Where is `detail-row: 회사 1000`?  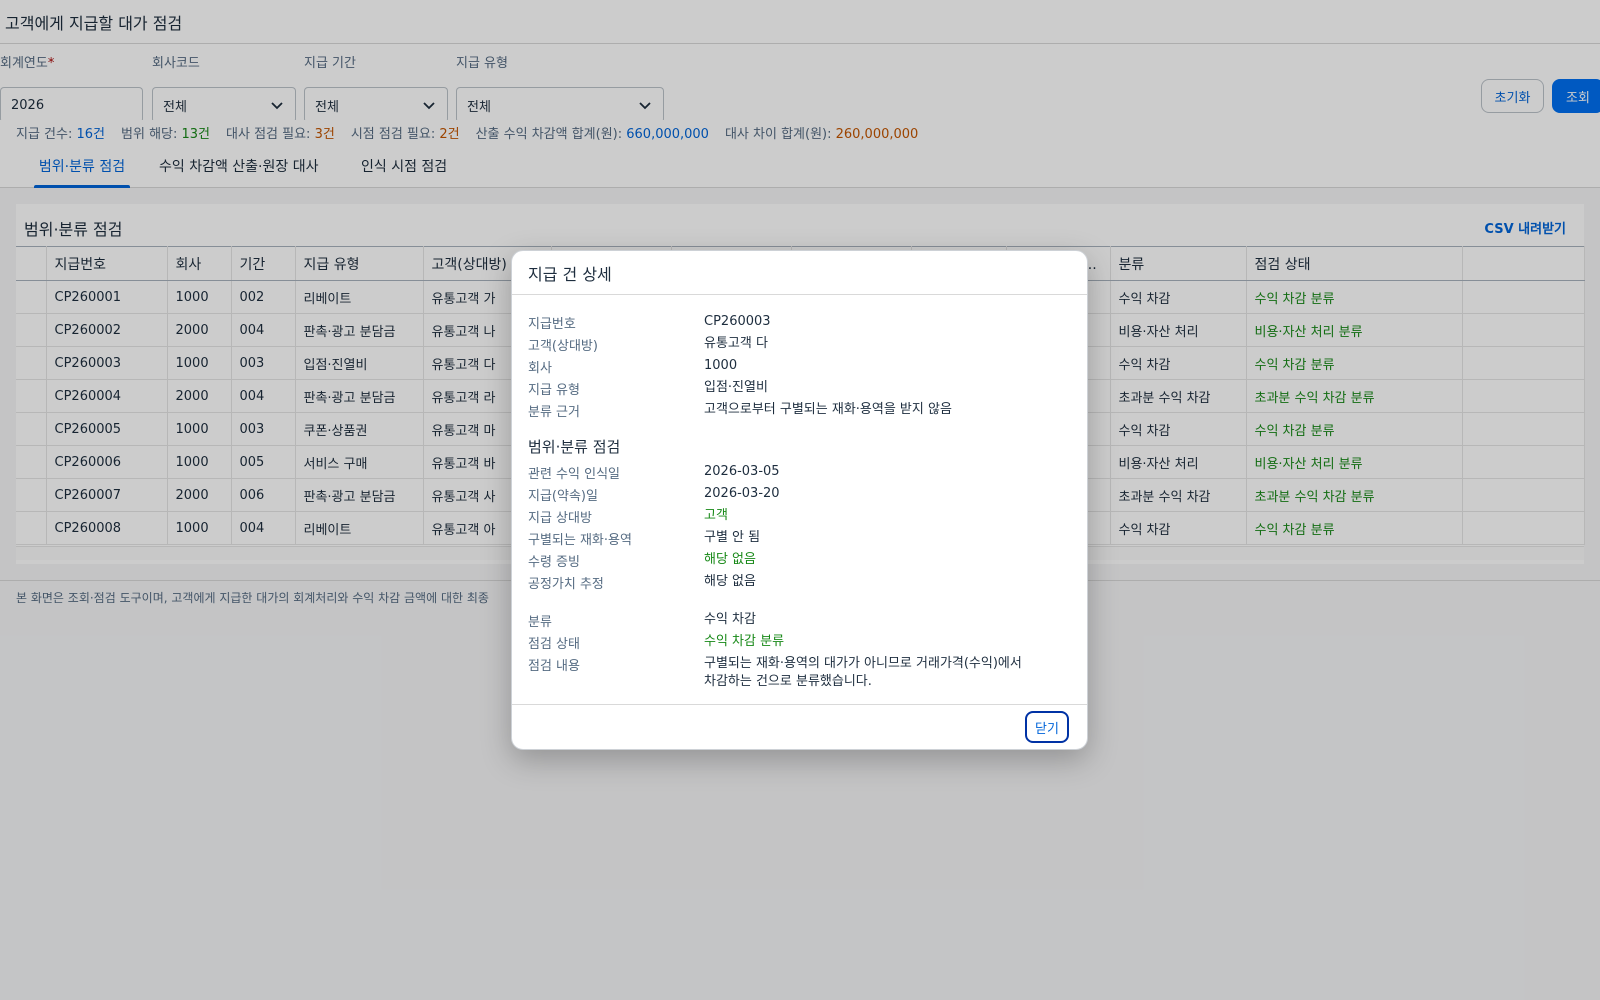 detail-row: 회사 1000 is located at coordinates (633, 367).